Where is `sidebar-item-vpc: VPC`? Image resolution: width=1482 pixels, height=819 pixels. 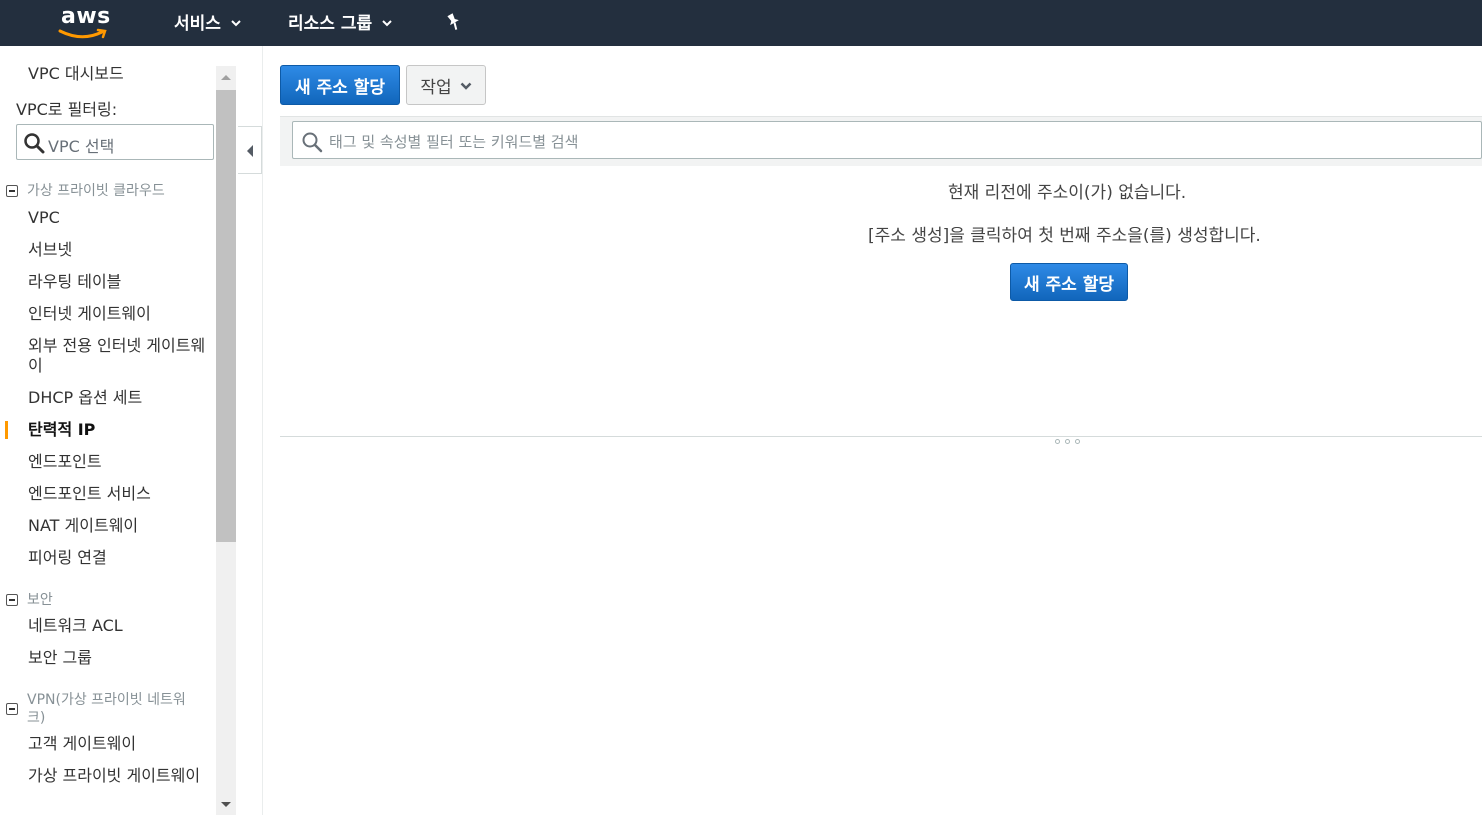 sidebar-item-vpc: VPC is located at coordinates (44, 218).